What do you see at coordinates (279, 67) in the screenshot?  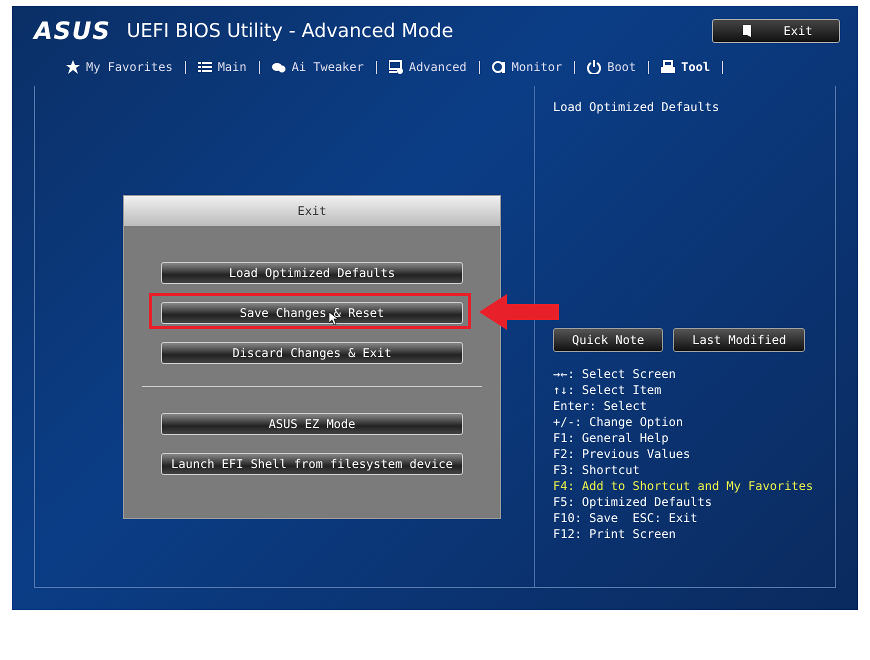 I see `cloud-icon` at bounding box center [279, 67].